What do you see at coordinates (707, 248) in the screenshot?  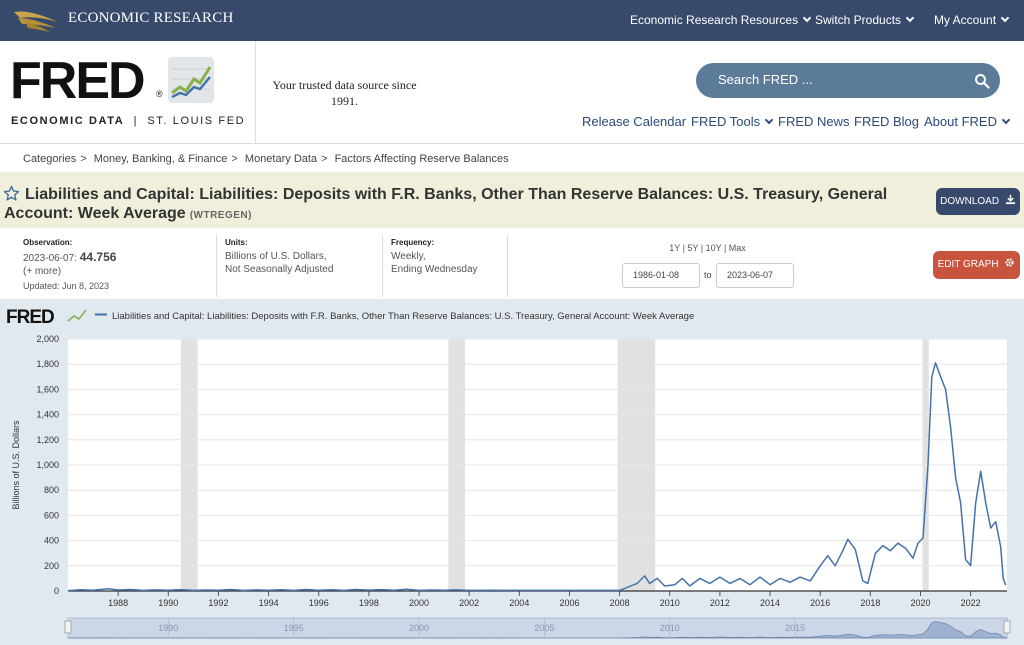 I see `range-links: 1Y | 5Y | 10Y | Max` at bounding box center [707, 248].